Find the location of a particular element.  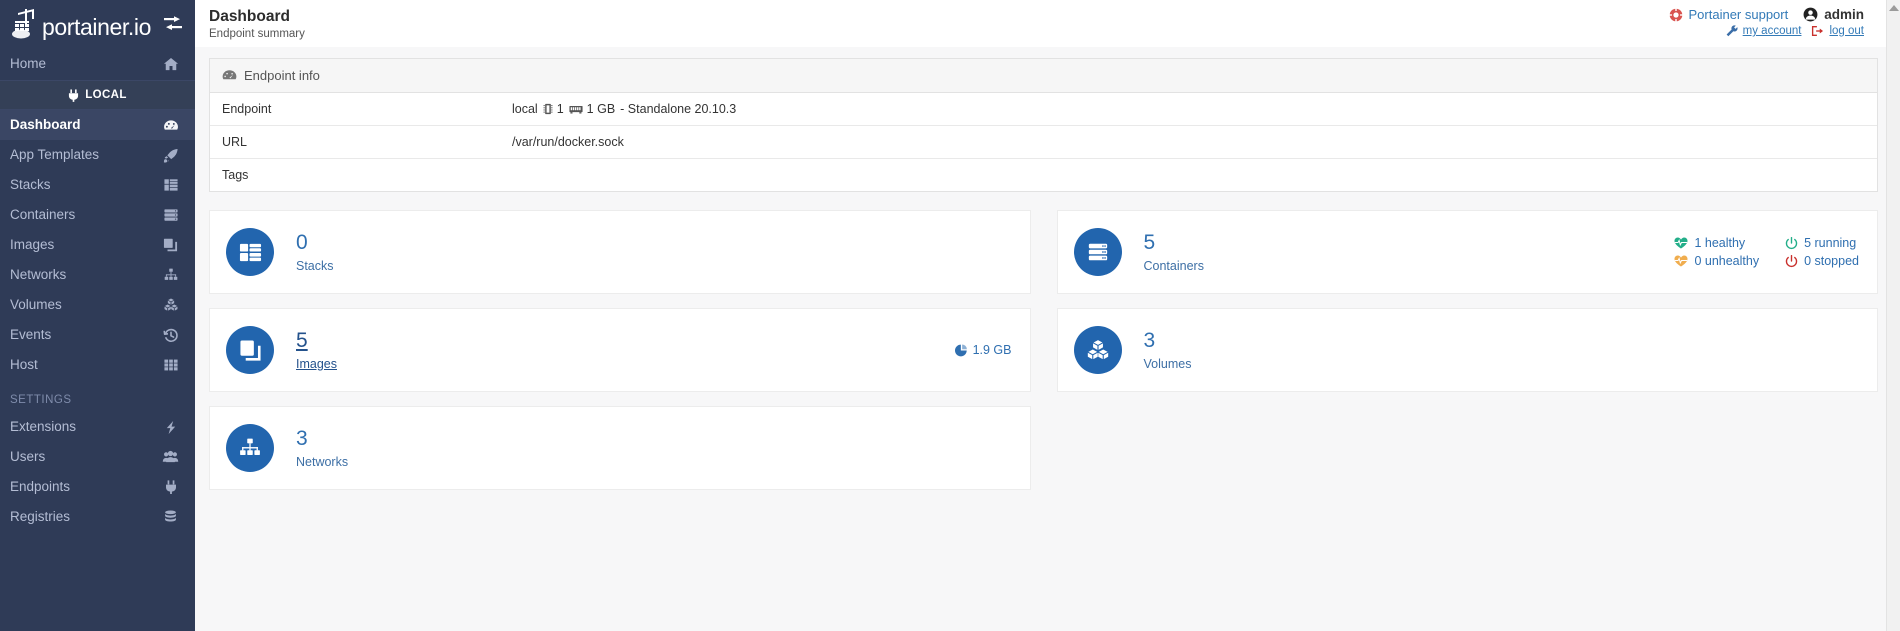

sidebar-item-volumes: Volumes is located at coordinates (97, 305).